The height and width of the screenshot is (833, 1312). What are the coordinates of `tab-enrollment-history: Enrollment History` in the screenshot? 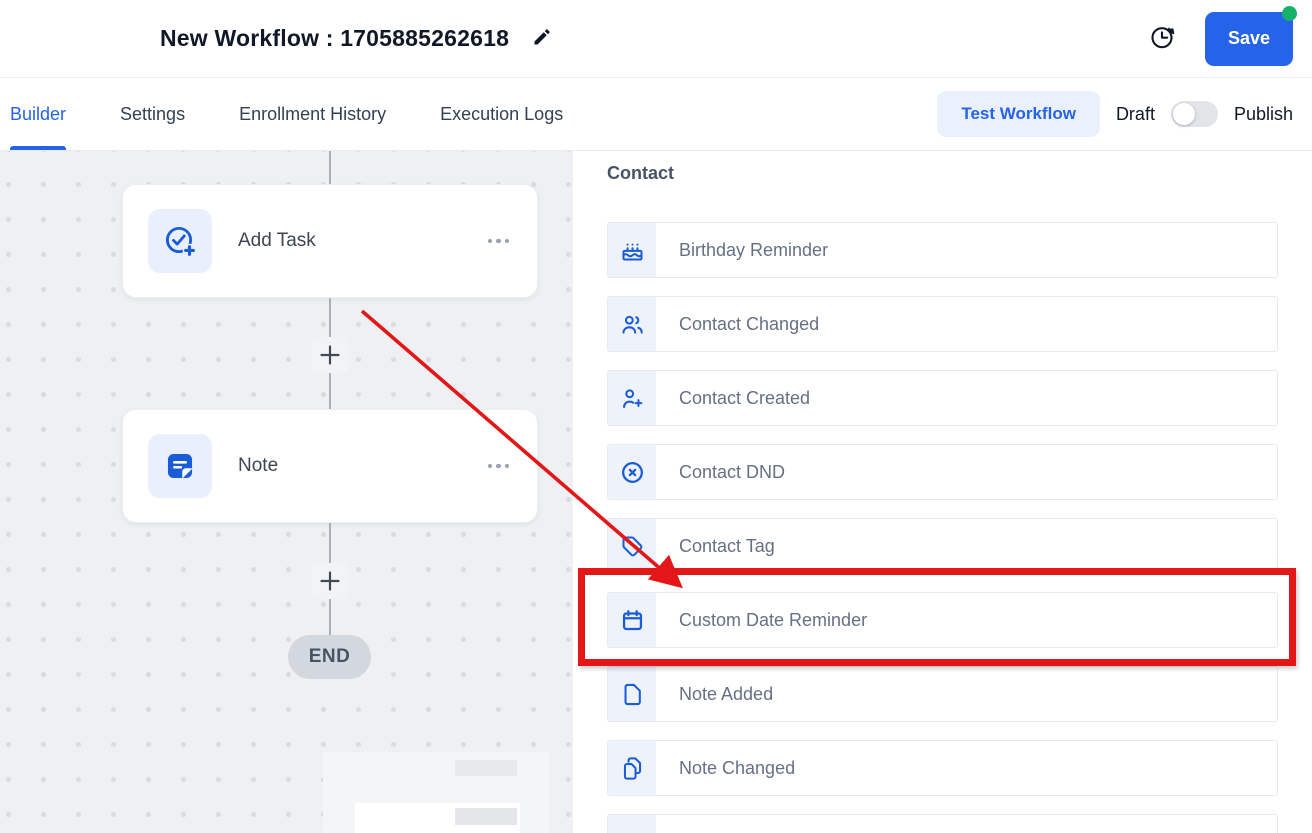 It's located at (312, 114).